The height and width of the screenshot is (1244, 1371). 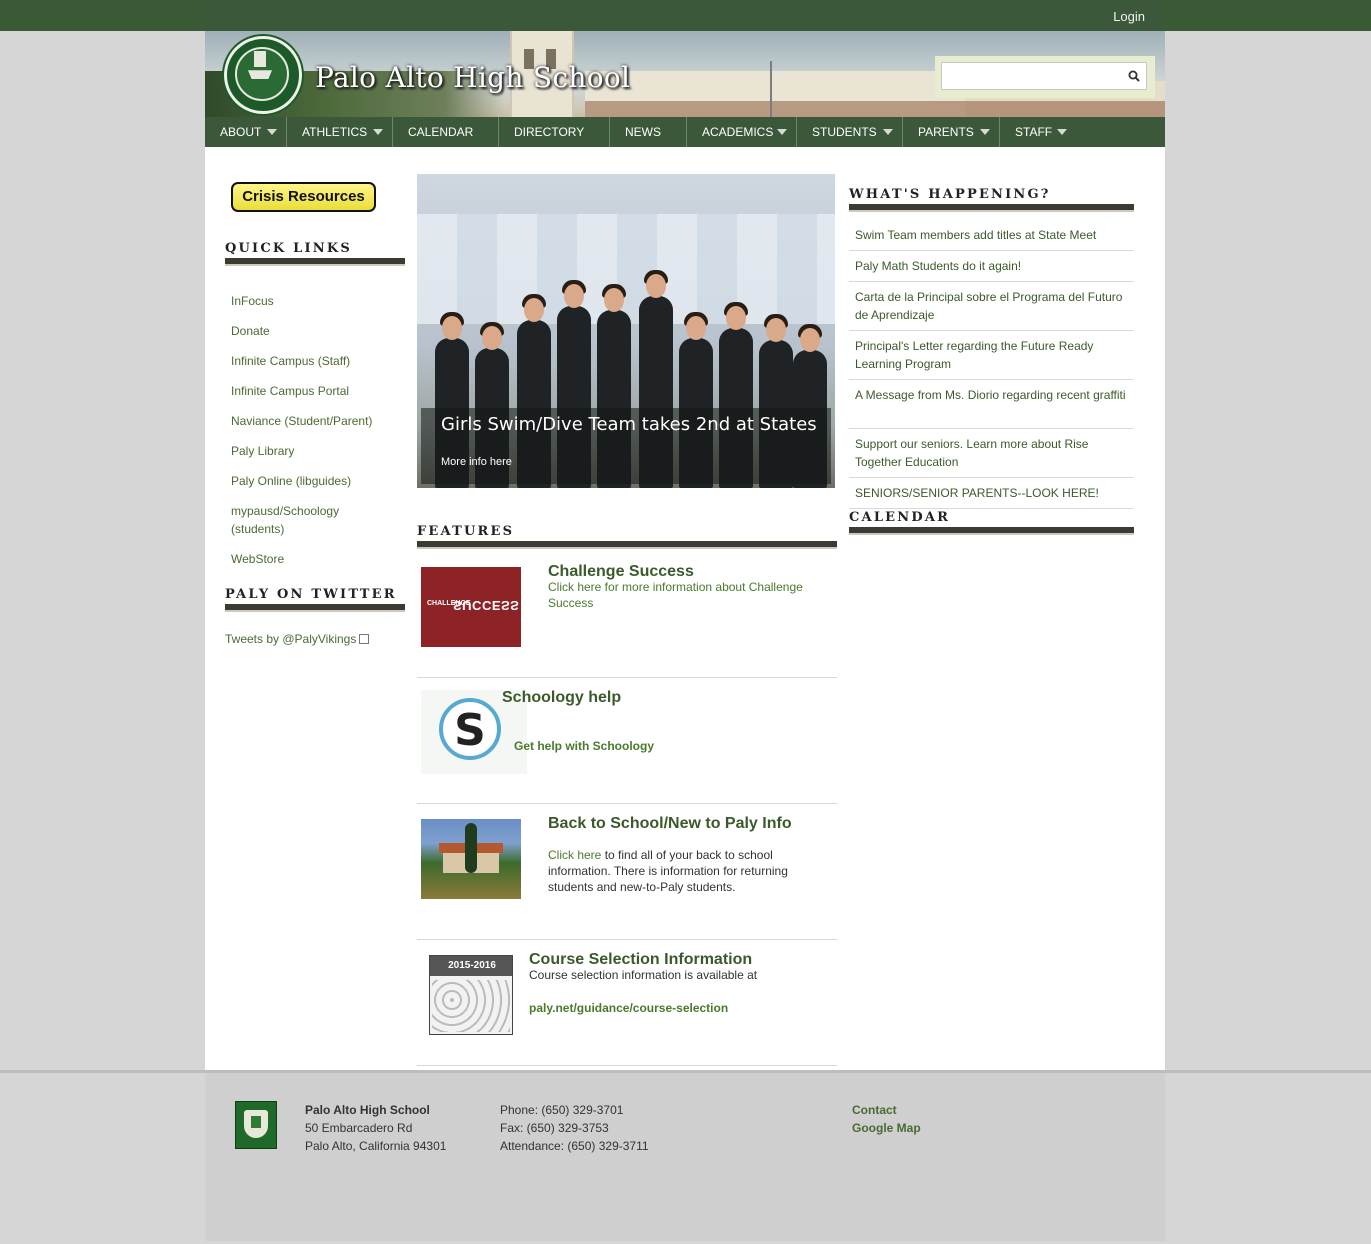 I want to click on site-title: Palo Alto High School, so click(x=472, y=77).